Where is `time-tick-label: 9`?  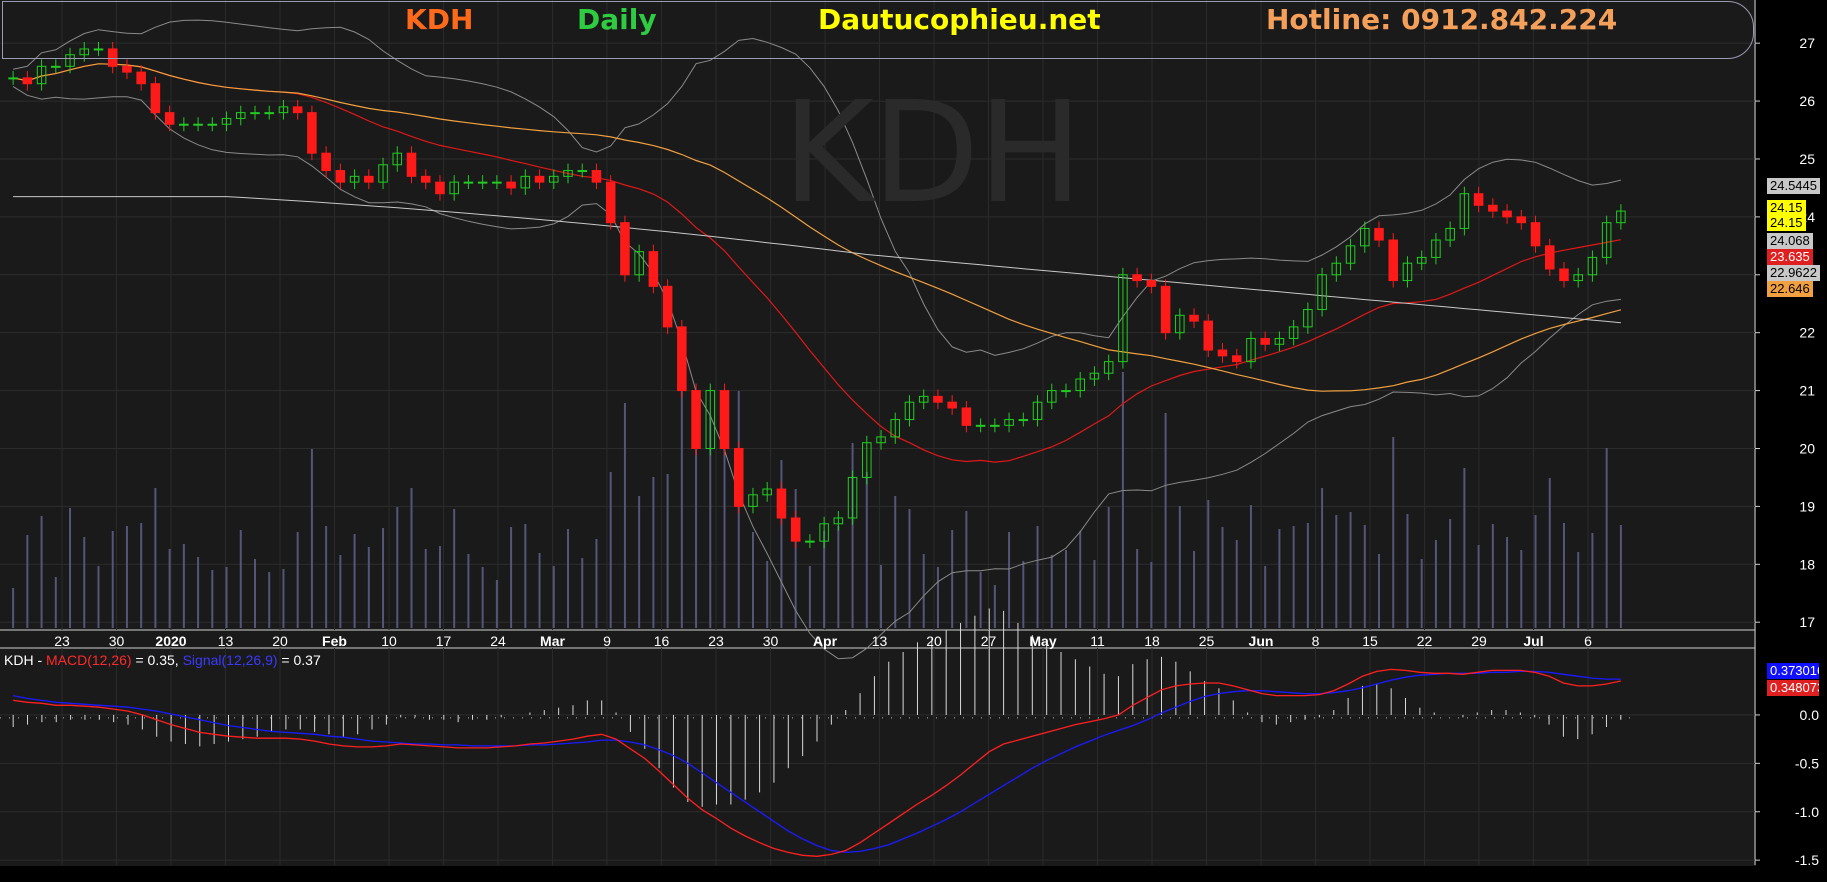 time-tick-label: 9 is located at coordinates (607, 641).